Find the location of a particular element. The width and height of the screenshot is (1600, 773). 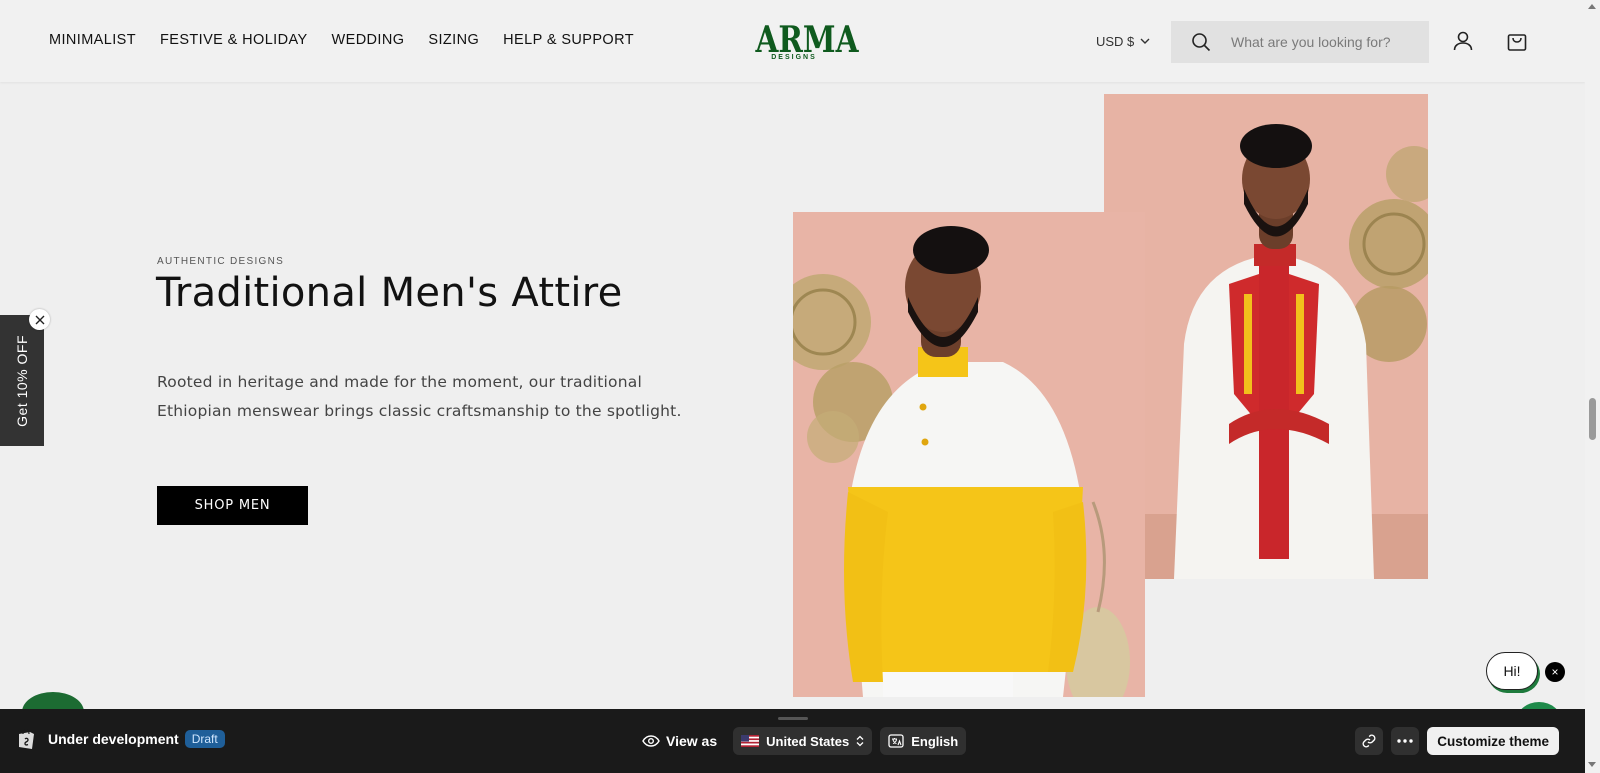

link-icon is located at coordinates (1369, 741).